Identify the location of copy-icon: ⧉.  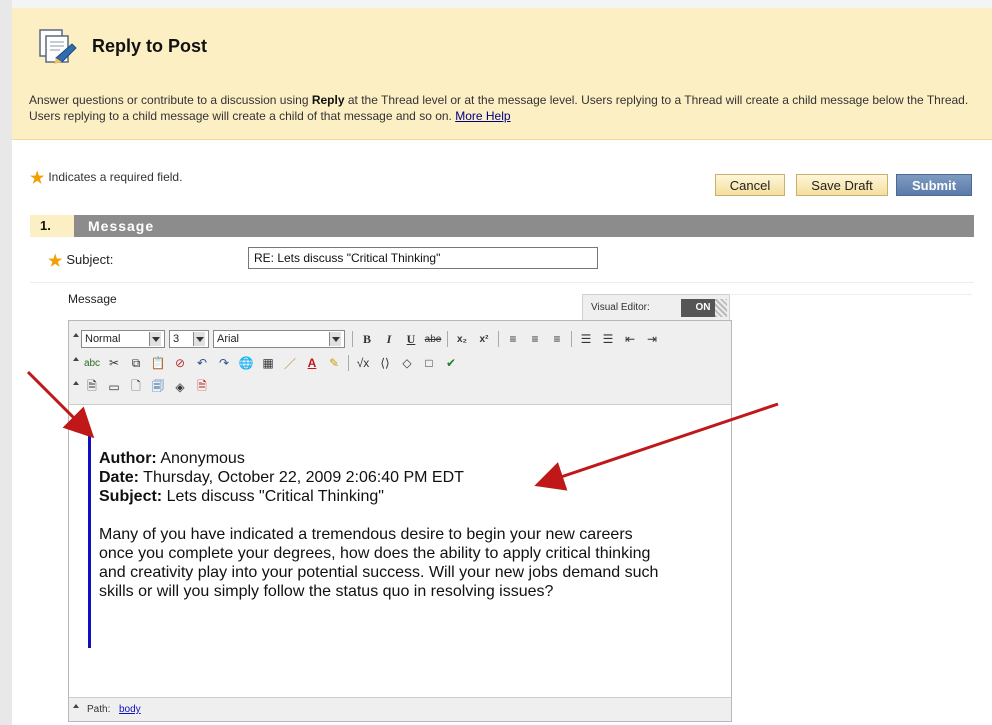
(136, 363).